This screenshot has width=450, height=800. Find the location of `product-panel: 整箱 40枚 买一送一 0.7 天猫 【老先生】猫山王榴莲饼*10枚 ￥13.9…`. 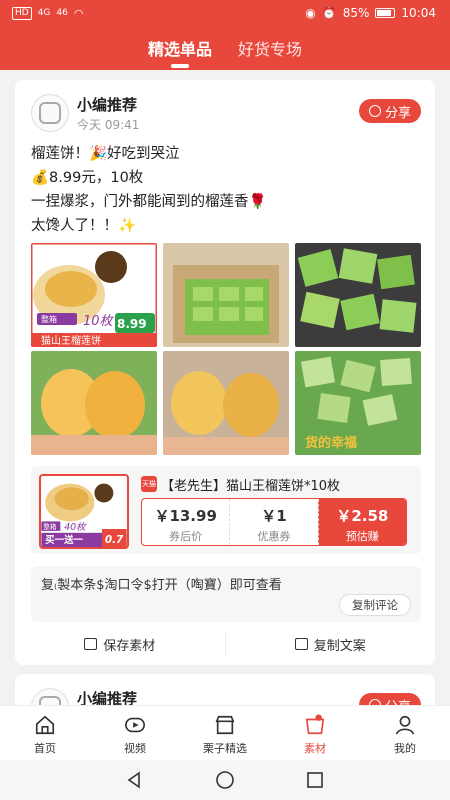

product-panel: 整箱 40枚 买一送一 0.7 天猫 【老先生】猫山王榴莲饼*10枚 ￥13.9… is located at coordinates (226, 510).